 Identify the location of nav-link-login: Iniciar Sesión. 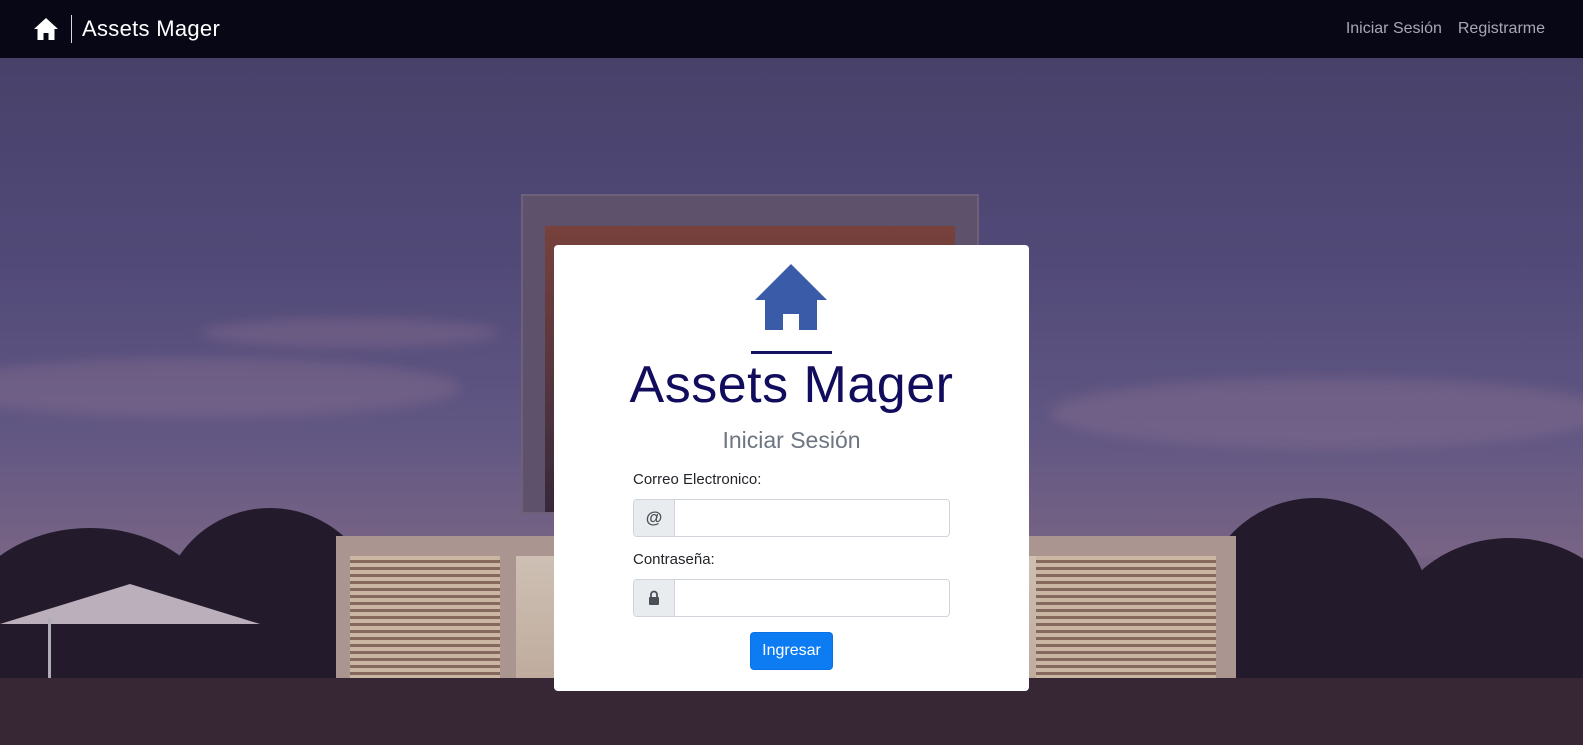
(1394, 29).